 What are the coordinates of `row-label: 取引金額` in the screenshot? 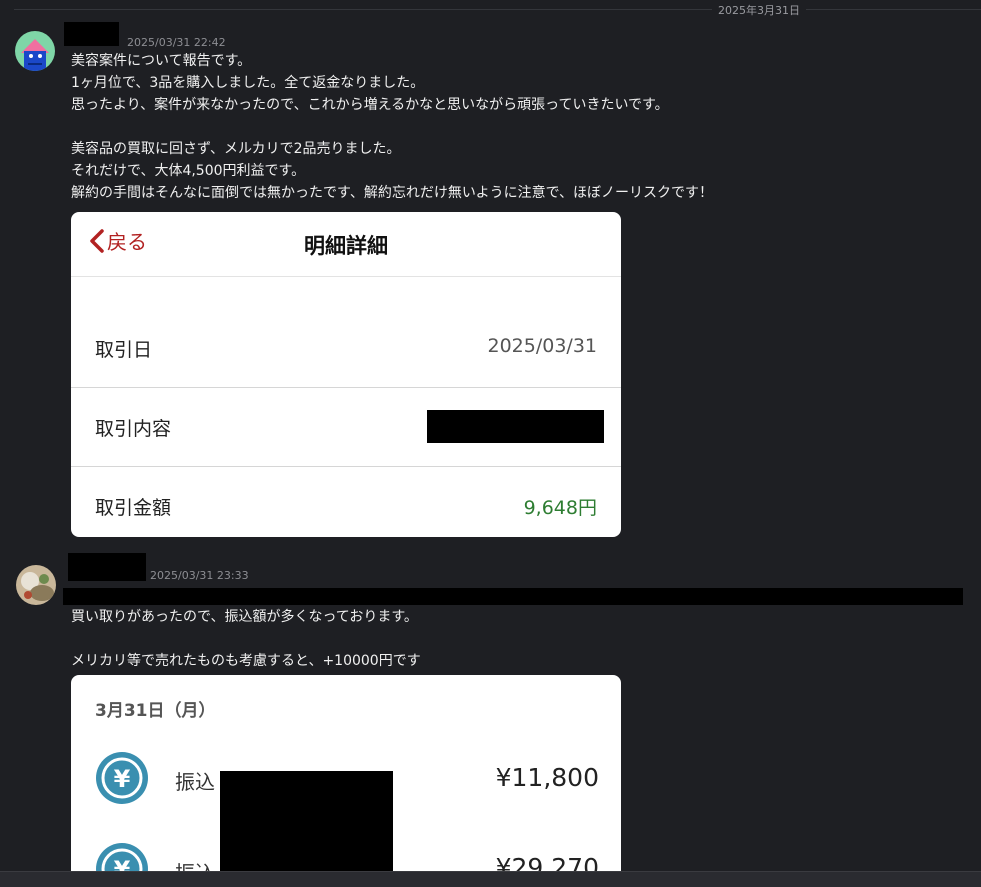 It's located at (133, 508).